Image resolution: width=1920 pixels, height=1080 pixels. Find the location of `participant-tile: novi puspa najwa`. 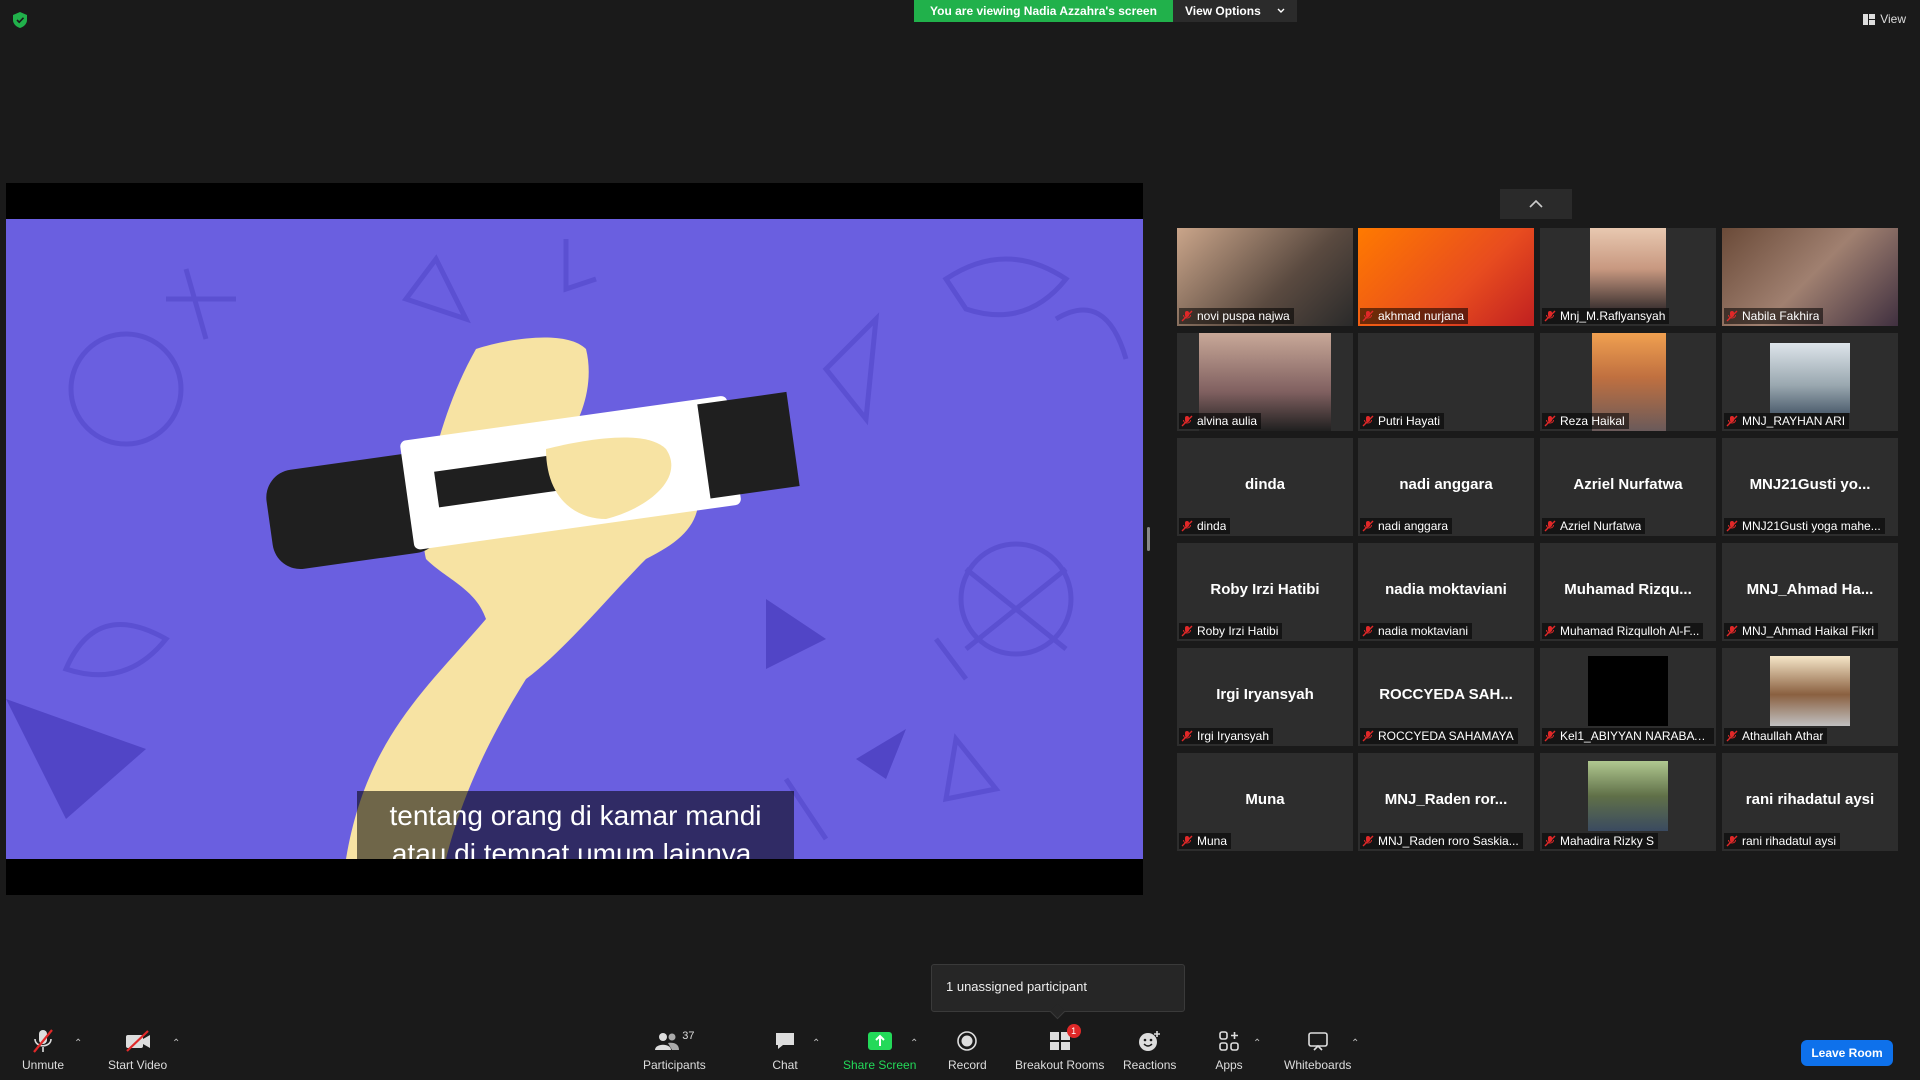

participant-tile: novi puspa najwa is located at coordinates (1265, 277).